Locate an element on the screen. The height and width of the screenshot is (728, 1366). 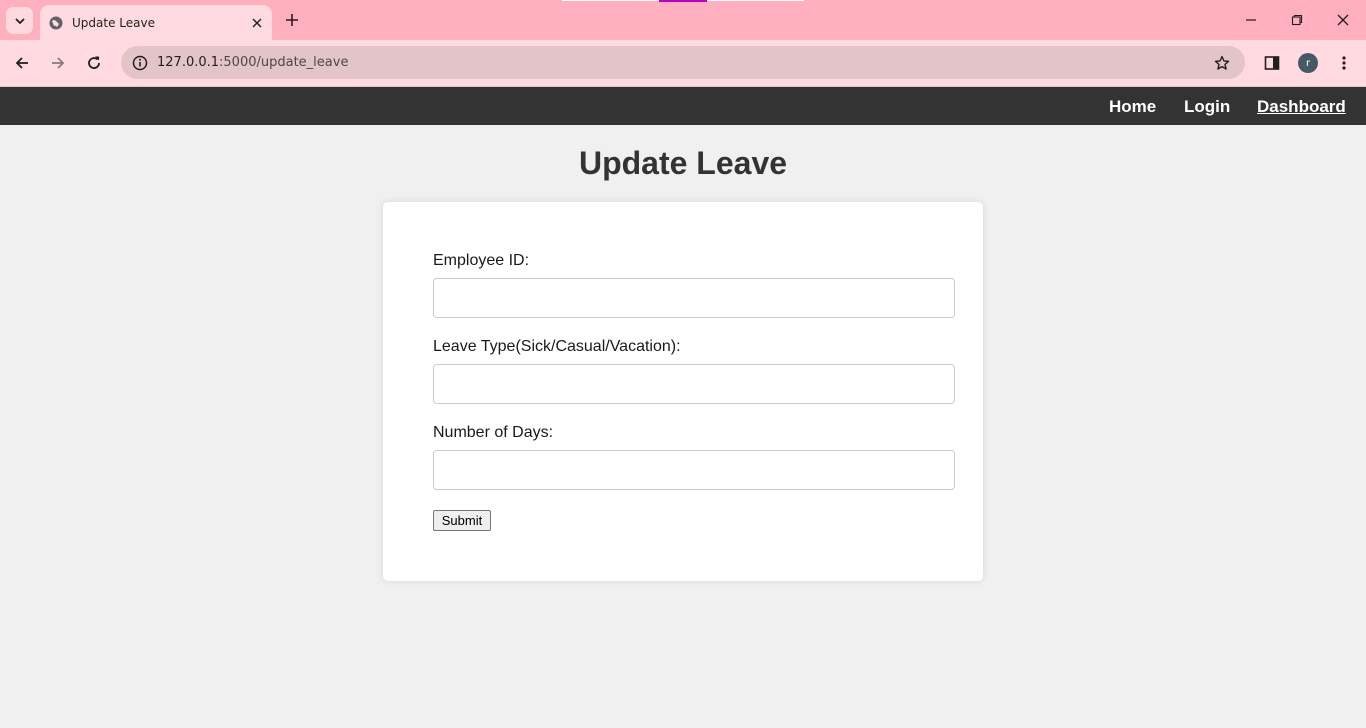
number-of-days-input is located at coordinates (694, 470).